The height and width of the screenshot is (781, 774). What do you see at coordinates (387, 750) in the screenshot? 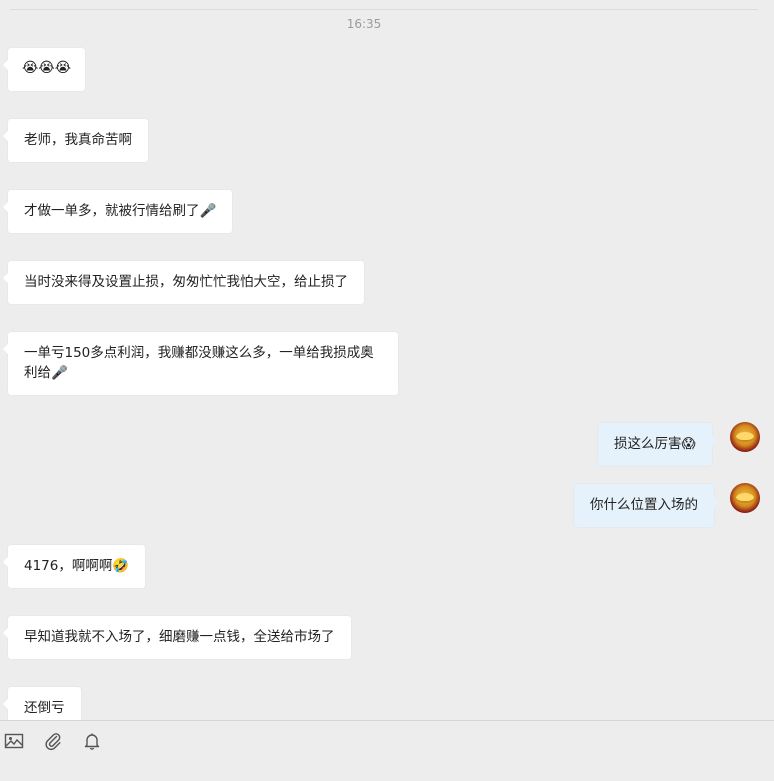
I see `input-toolbar` at bounding box center [387, 750].